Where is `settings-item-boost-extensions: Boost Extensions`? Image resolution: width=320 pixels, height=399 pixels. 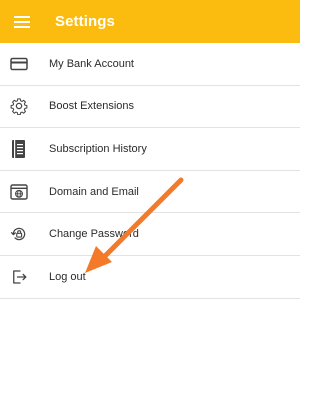
settings-item-boost-extensions: Boost Extensions is located at coordinates (150, 107).